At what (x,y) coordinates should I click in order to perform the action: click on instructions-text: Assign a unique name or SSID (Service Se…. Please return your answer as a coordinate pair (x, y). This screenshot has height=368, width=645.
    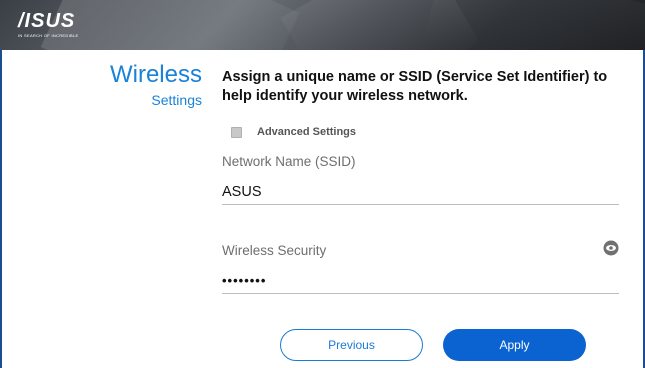
    Looking at the image, I should click on (415, 86).